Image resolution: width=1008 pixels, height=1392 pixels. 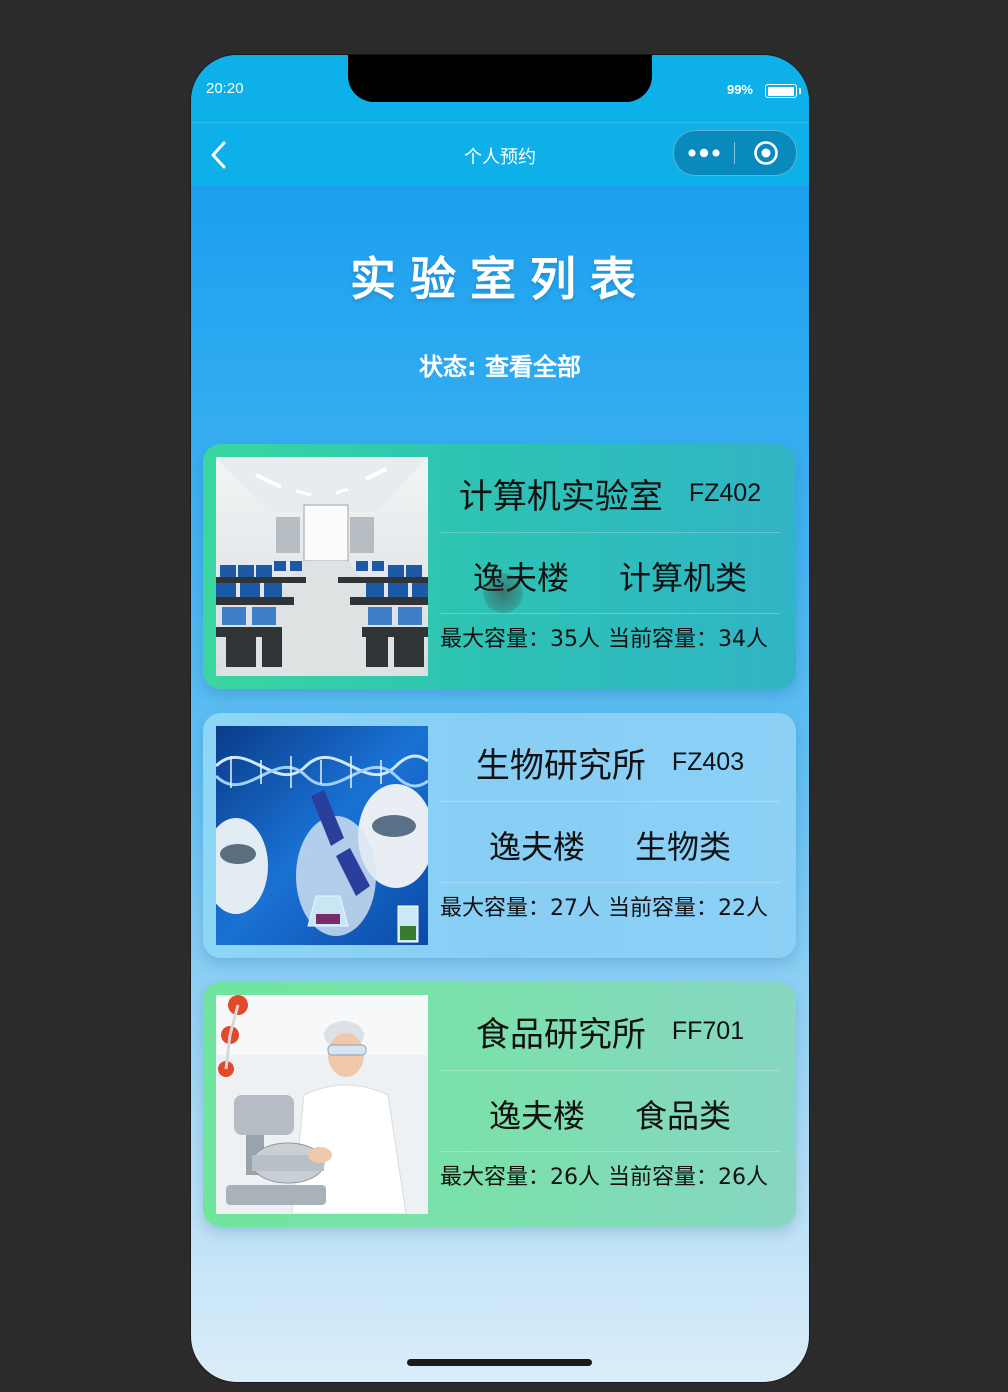 I want to click on lab-title-row: 计算机实验室 FZ402, so click(x=610, y=500).